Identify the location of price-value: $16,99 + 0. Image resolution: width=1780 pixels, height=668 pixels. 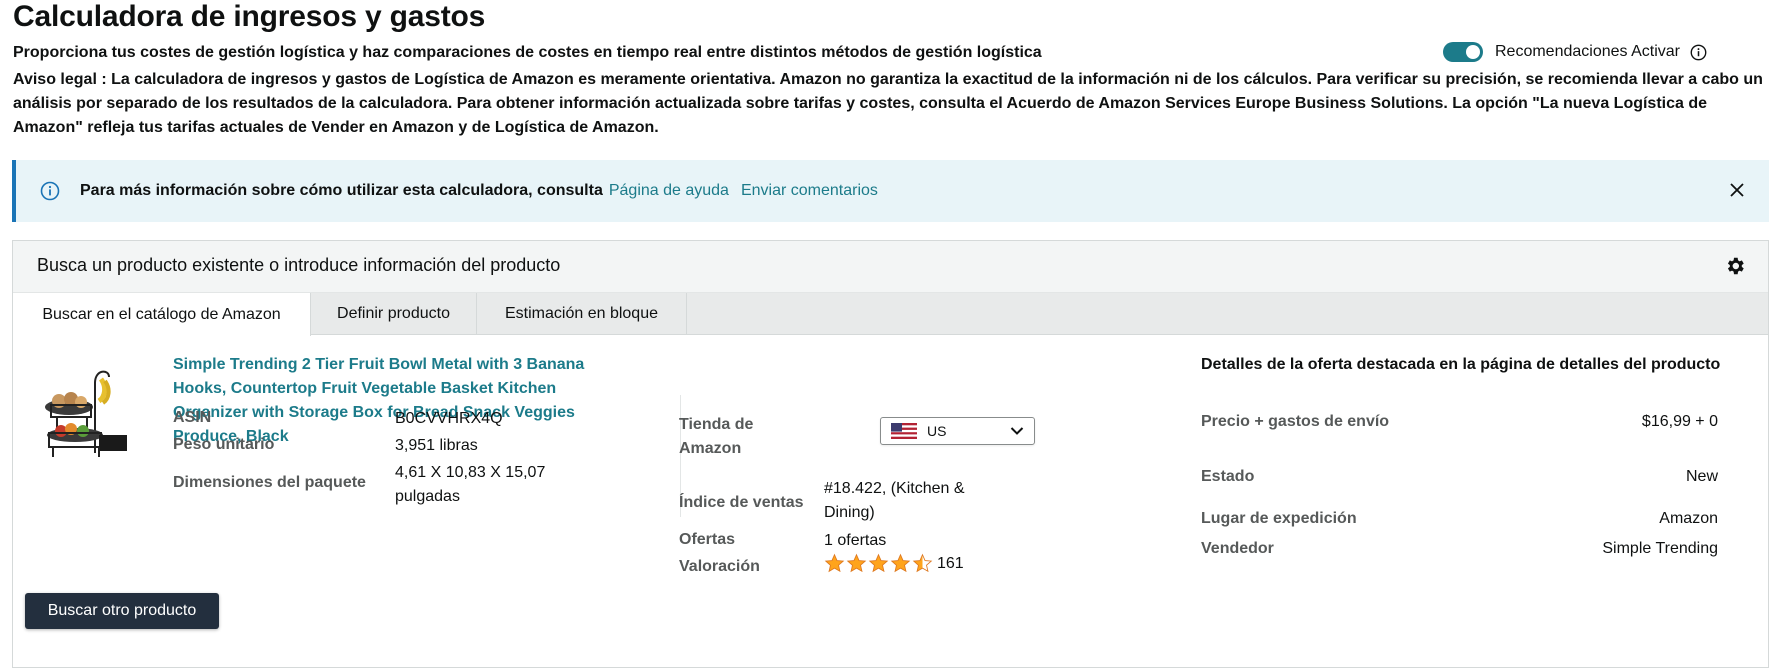
(1679, 421).